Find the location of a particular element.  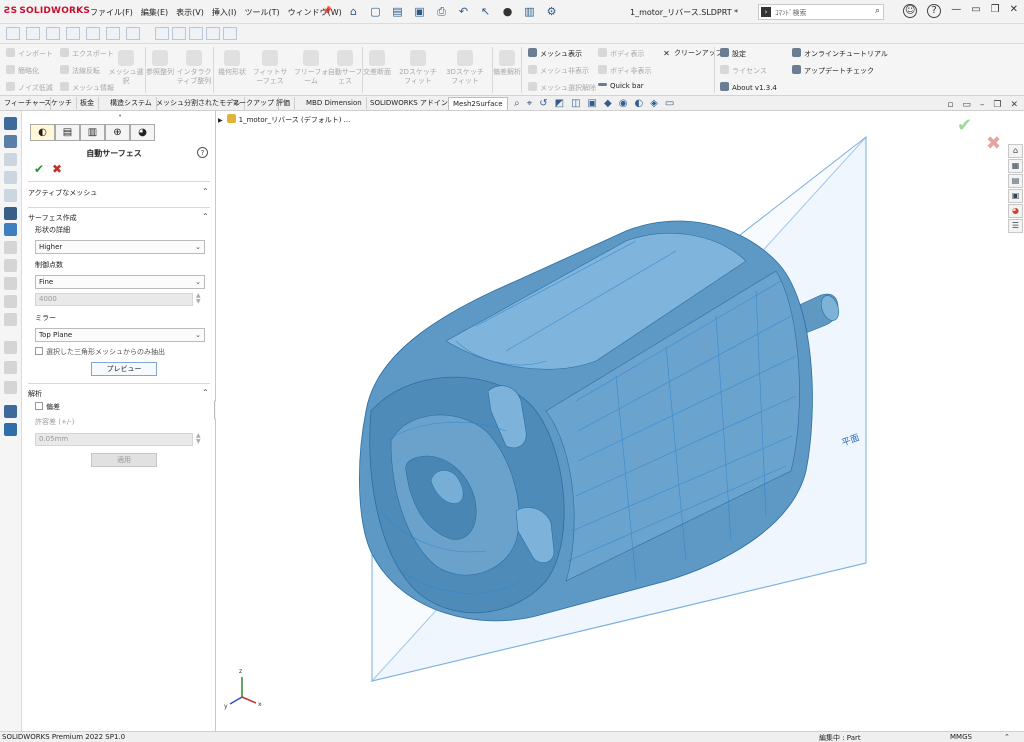

appearances-icon: ◕ is located at coordinates (1015, 211).